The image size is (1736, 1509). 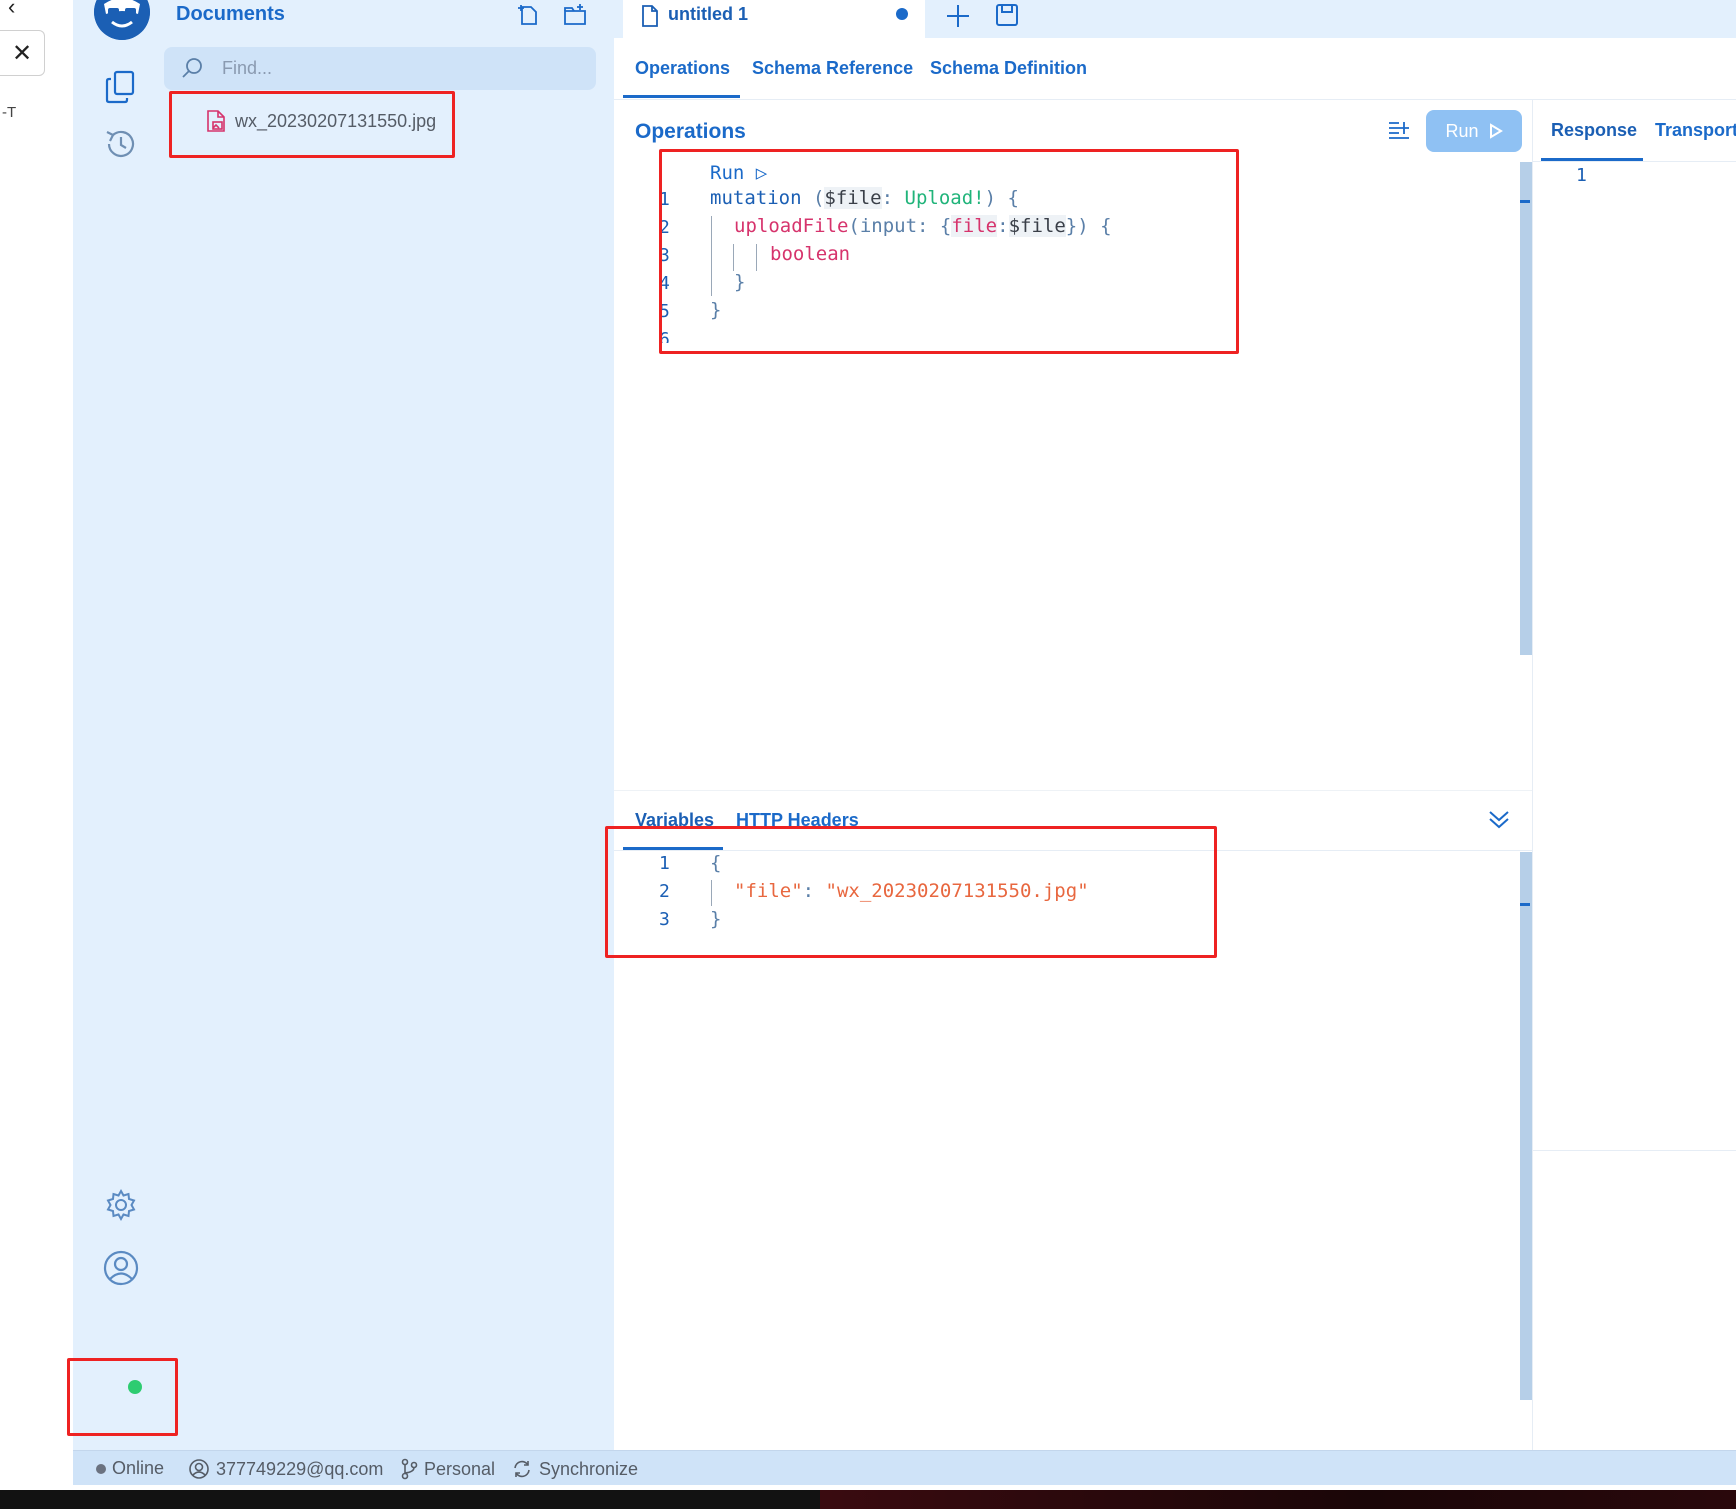 I want to click on play-icon, so click(x=1496, y=131).